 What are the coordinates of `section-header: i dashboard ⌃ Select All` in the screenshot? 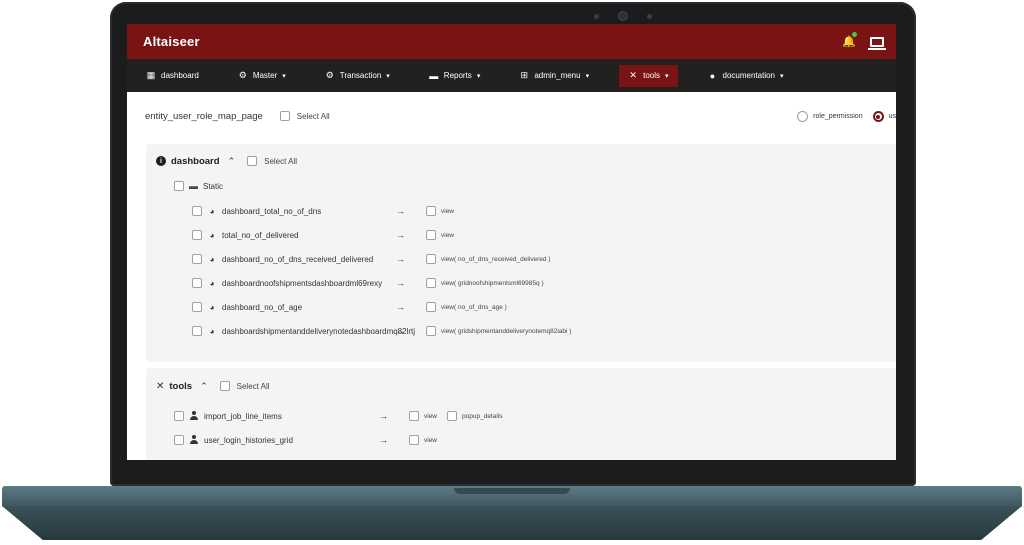 It's located at (521, 161).